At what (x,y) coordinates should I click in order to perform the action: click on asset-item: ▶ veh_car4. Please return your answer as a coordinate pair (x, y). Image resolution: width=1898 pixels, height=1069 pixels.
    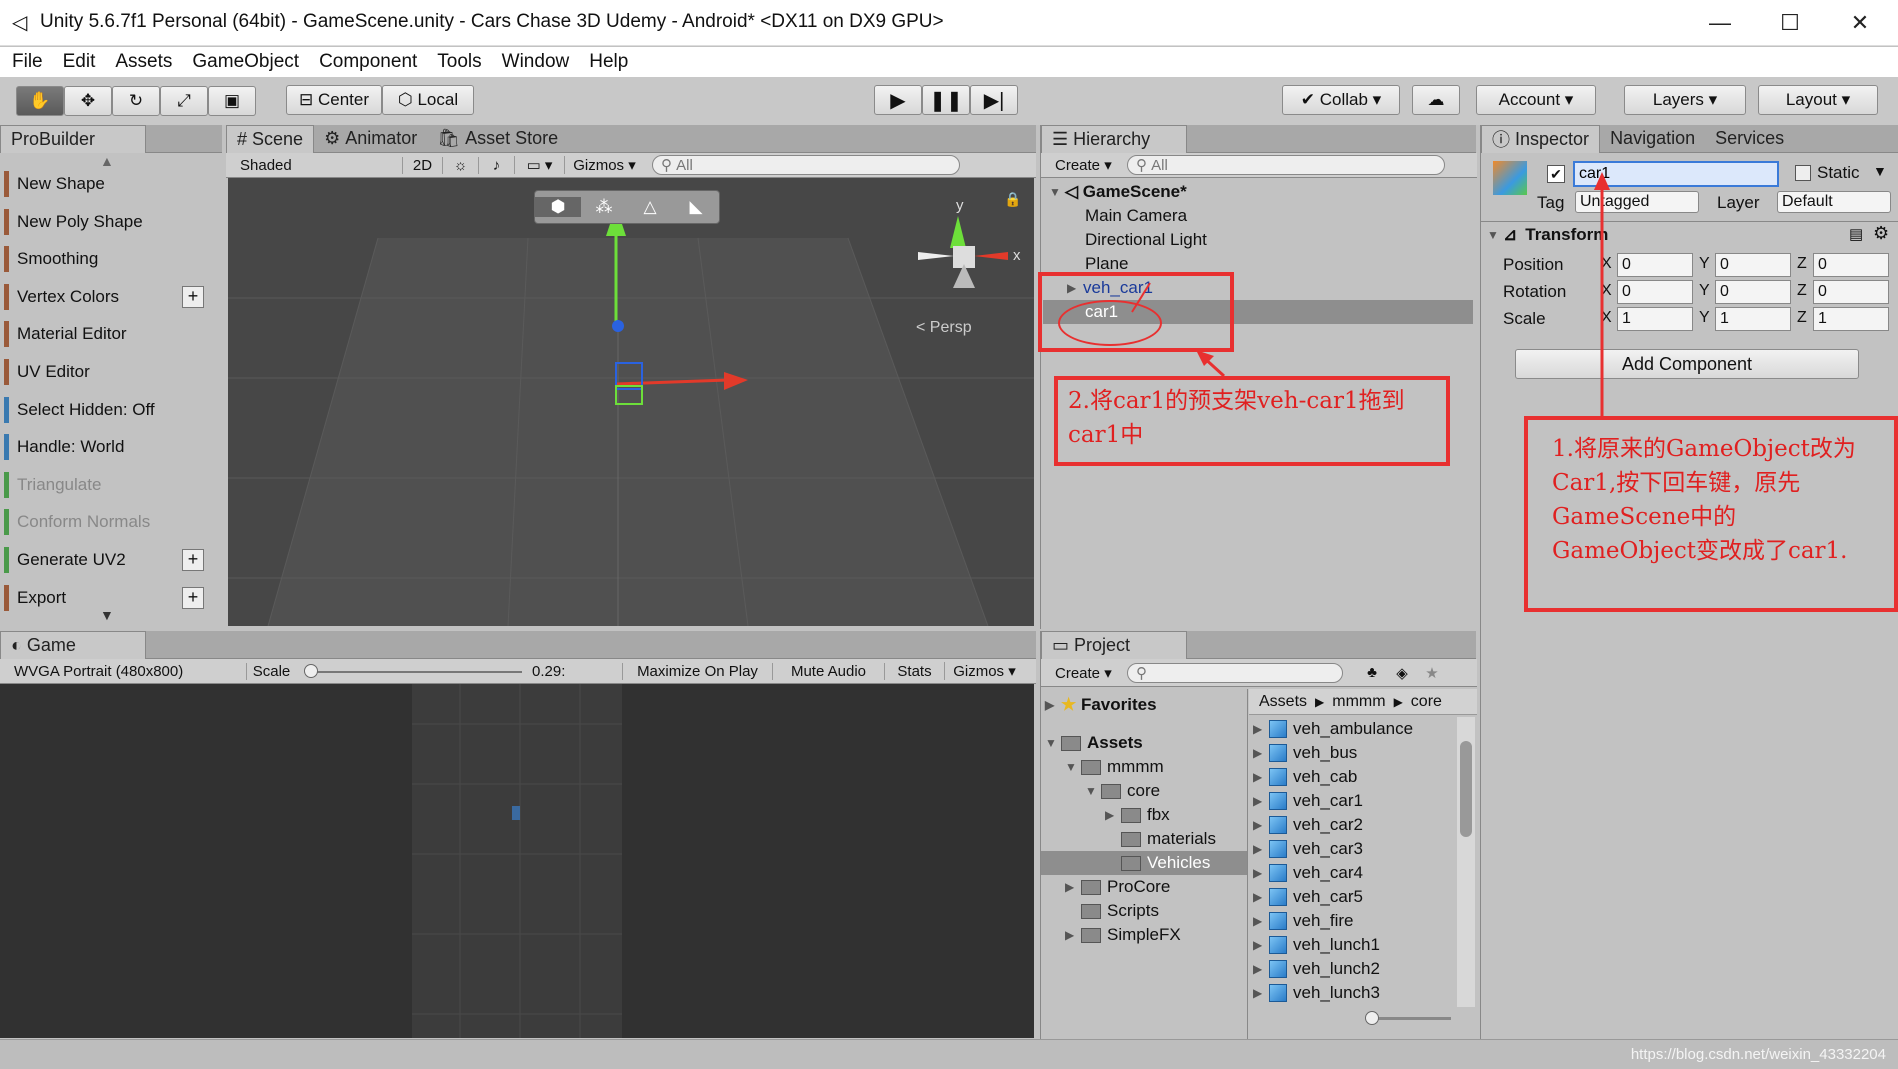
    Looking at the image, I should click on (1308, 873).